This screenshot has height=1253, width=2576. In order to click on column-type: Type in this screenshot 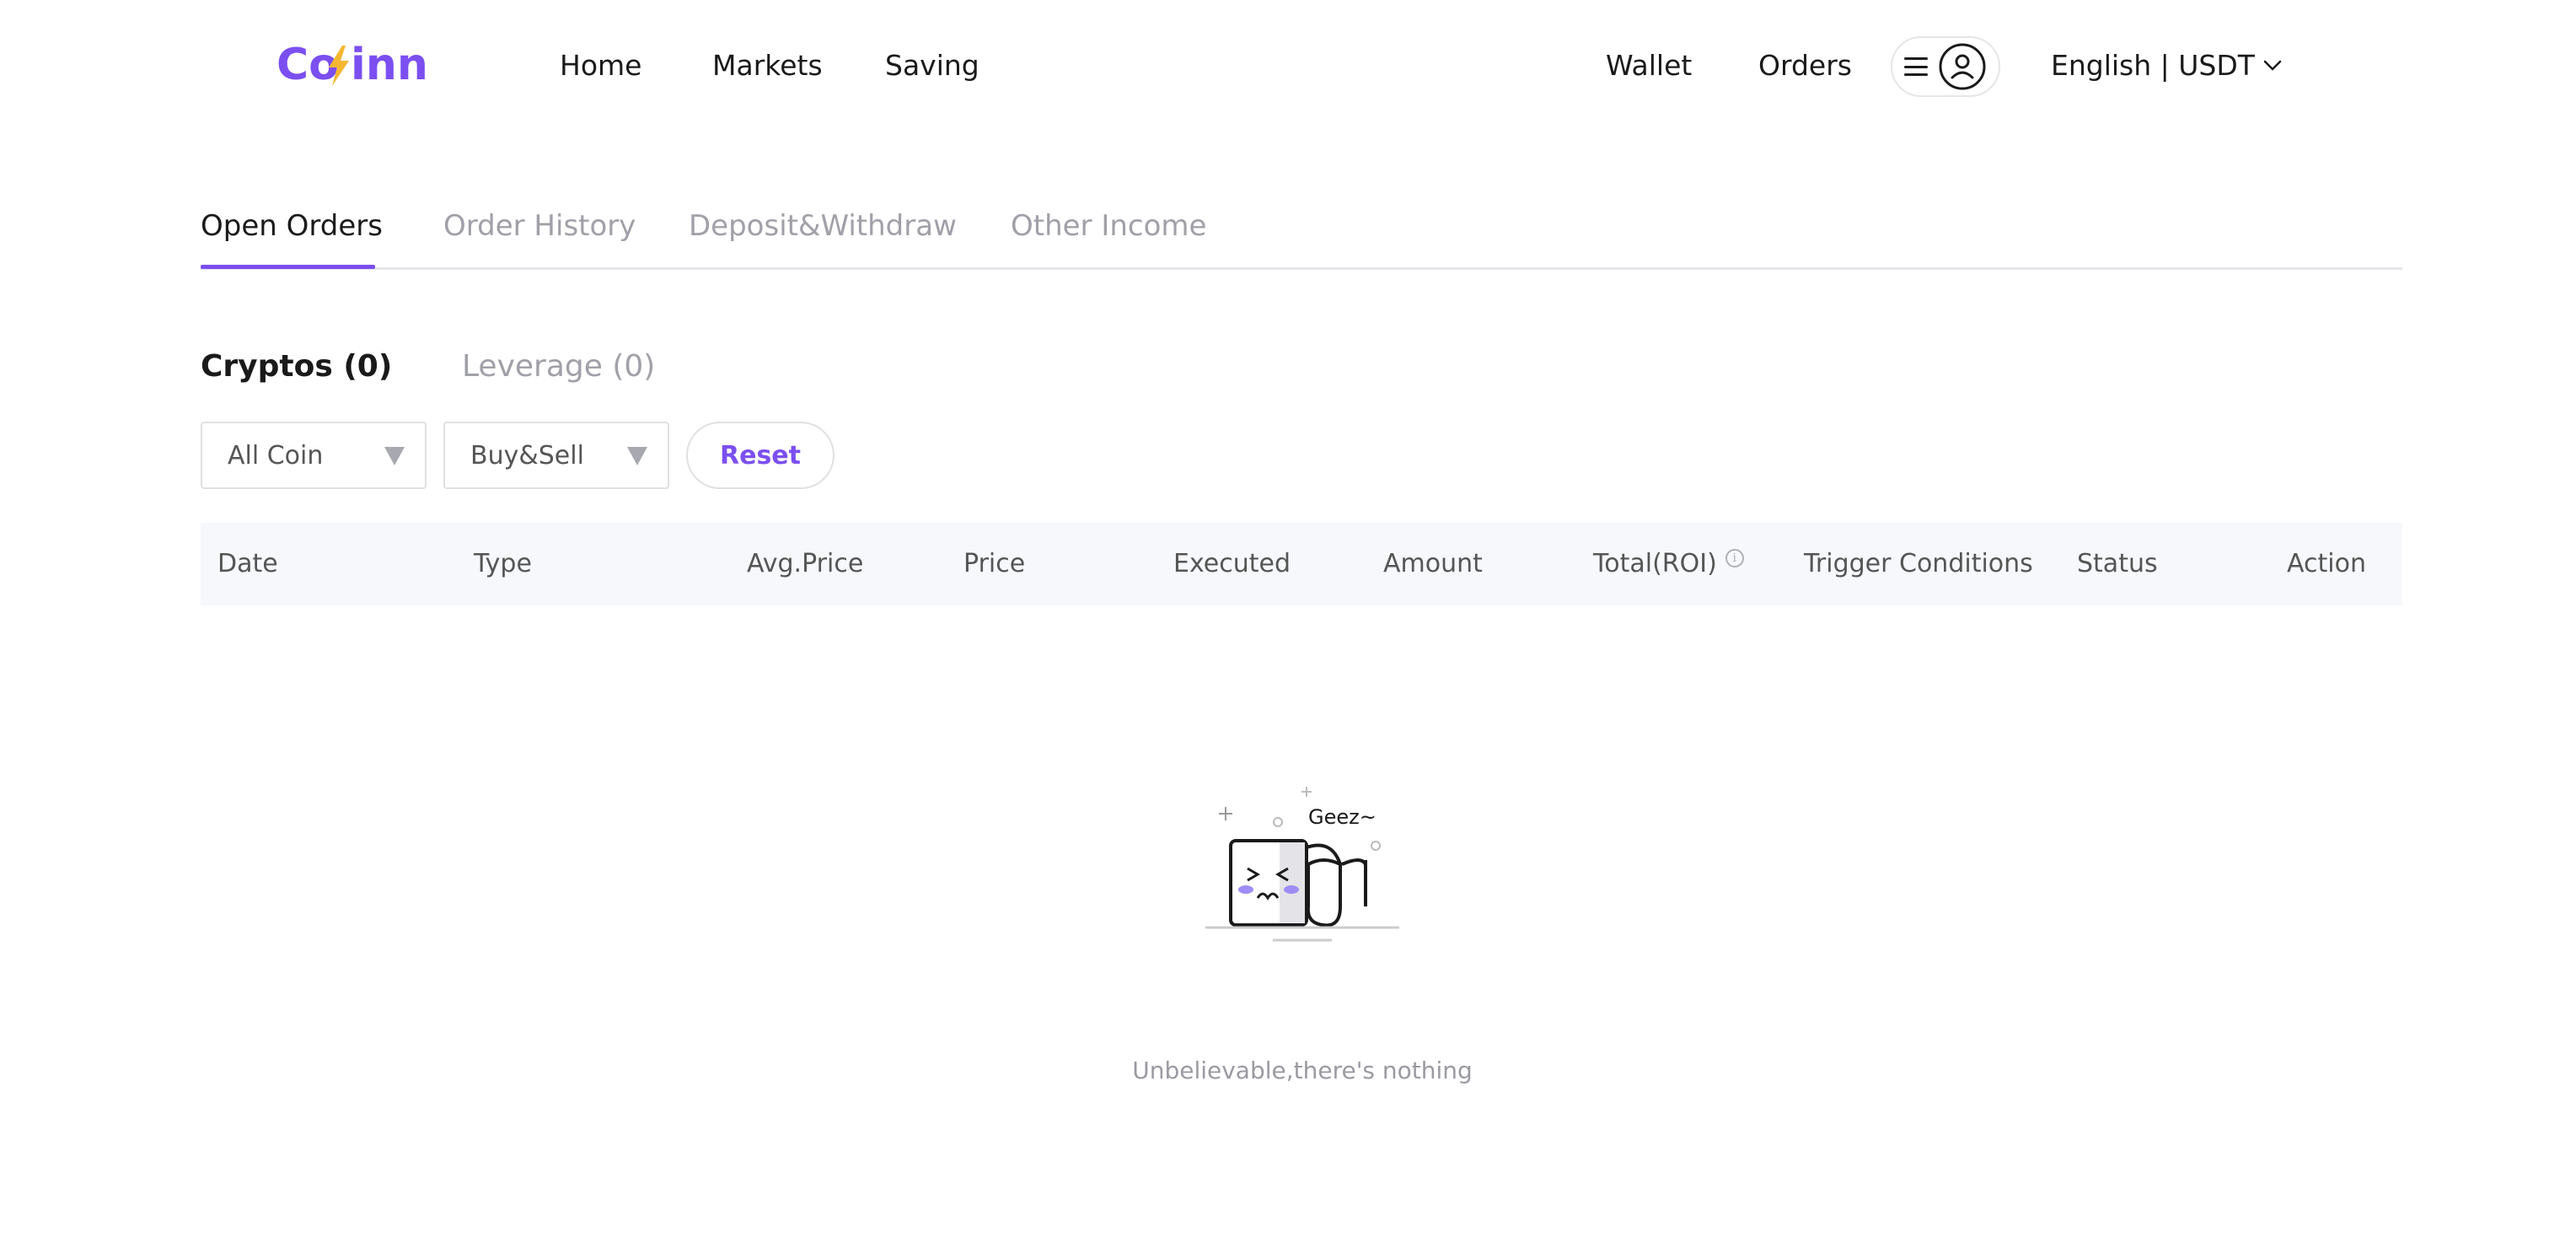, I will do `click(503, 564)`.